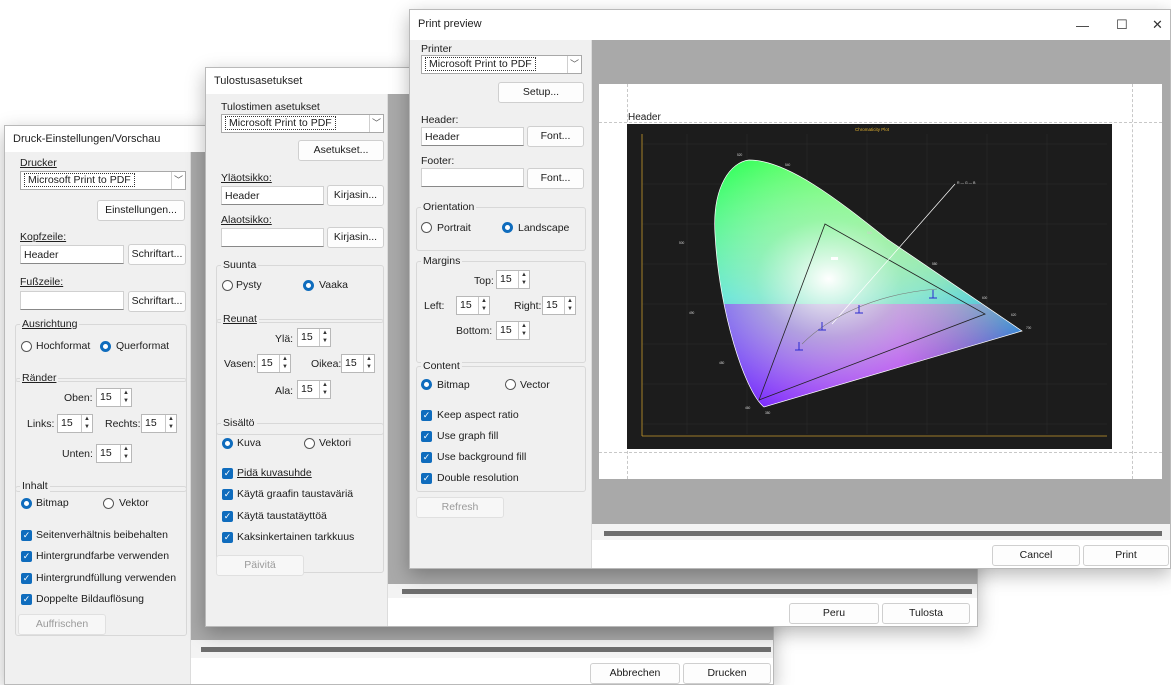 The width and height of the screenshot is (1171, 685). I want to click on german-header-field: Header, so click(72, 254).